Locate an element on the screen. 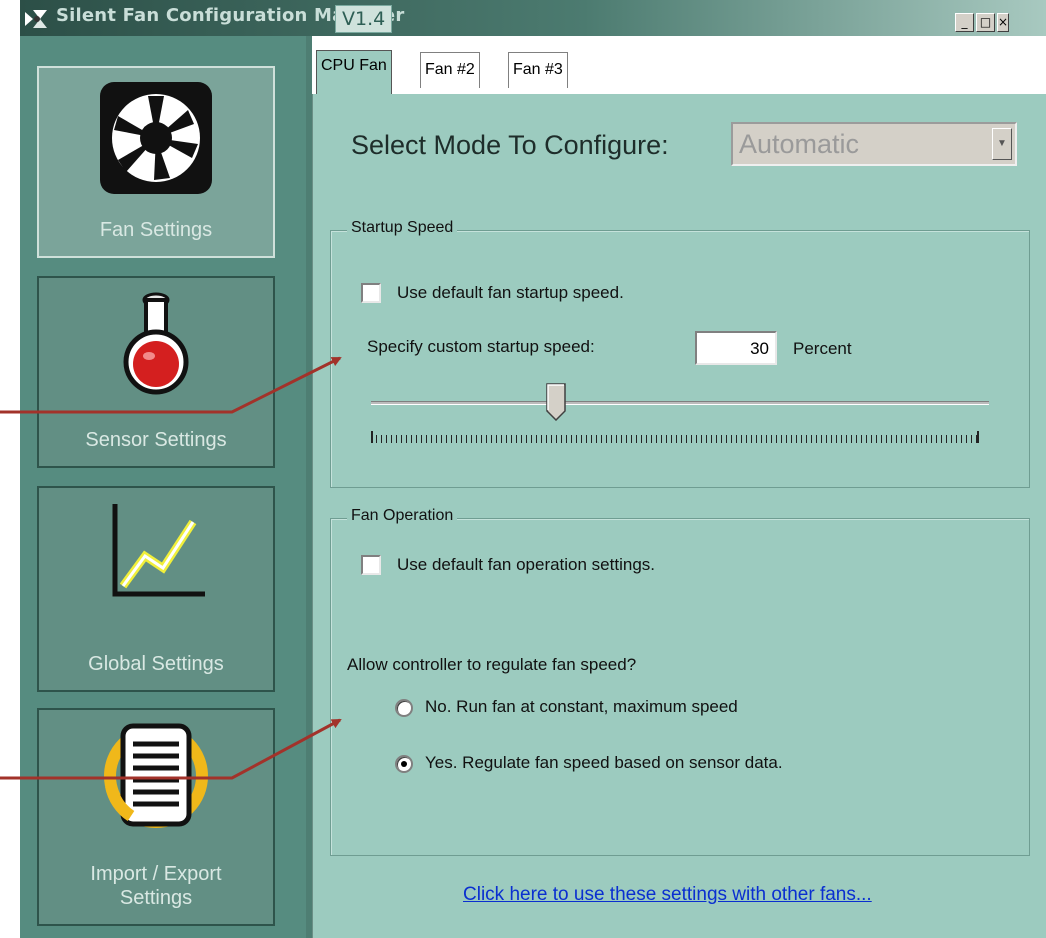 The image size is (1046, 938). default-startup-label: Use default fan startup speed. is located at coordinates (510, 292).